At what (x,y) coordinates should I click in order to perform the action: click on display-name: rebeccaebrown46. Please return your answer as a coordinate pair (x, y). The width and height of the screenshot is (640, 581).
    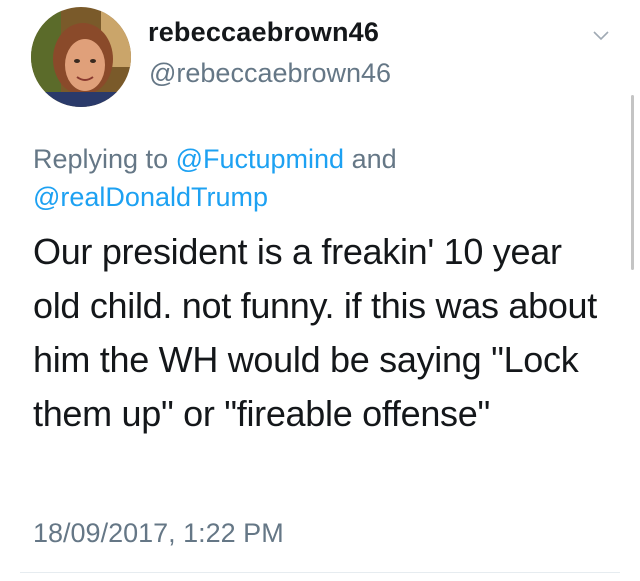
    Looking at the image, I should click on (263, 32).